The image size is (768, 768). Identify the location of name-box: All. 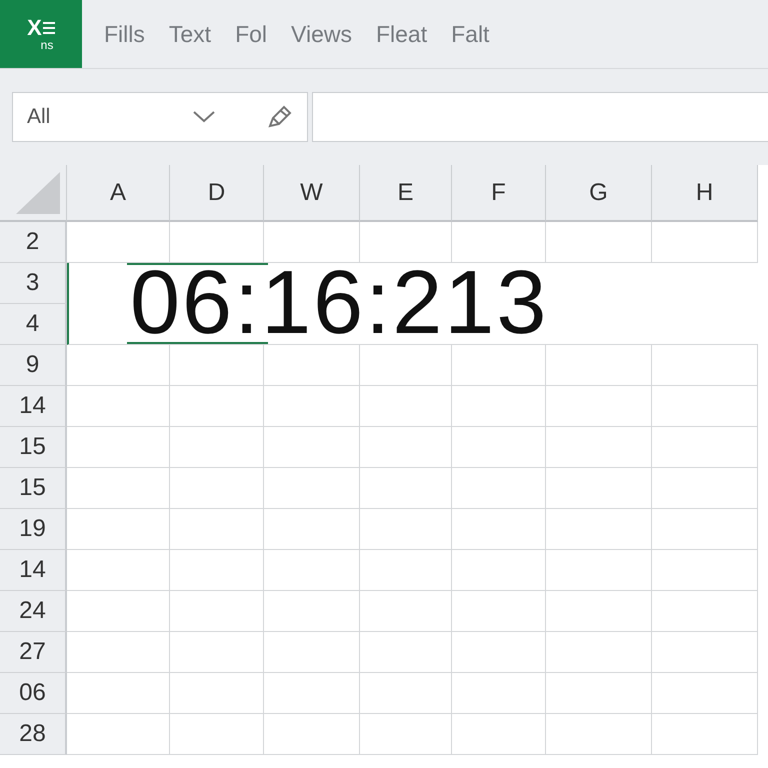
(160, 117).